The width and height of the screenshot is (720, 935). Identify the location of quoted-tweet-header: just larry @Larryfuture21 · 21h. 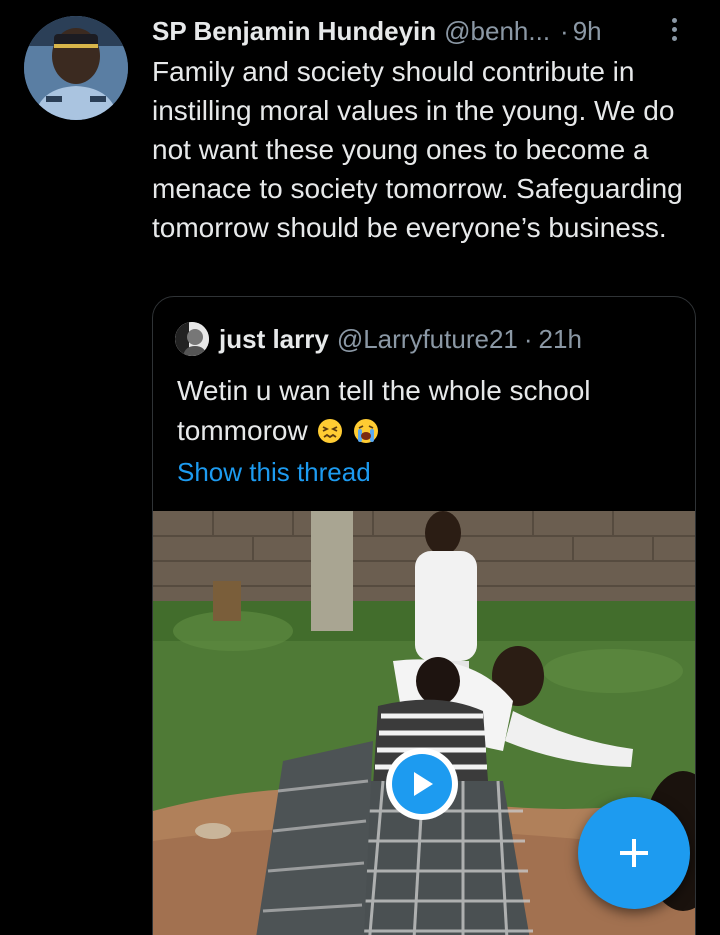
(378, 339).